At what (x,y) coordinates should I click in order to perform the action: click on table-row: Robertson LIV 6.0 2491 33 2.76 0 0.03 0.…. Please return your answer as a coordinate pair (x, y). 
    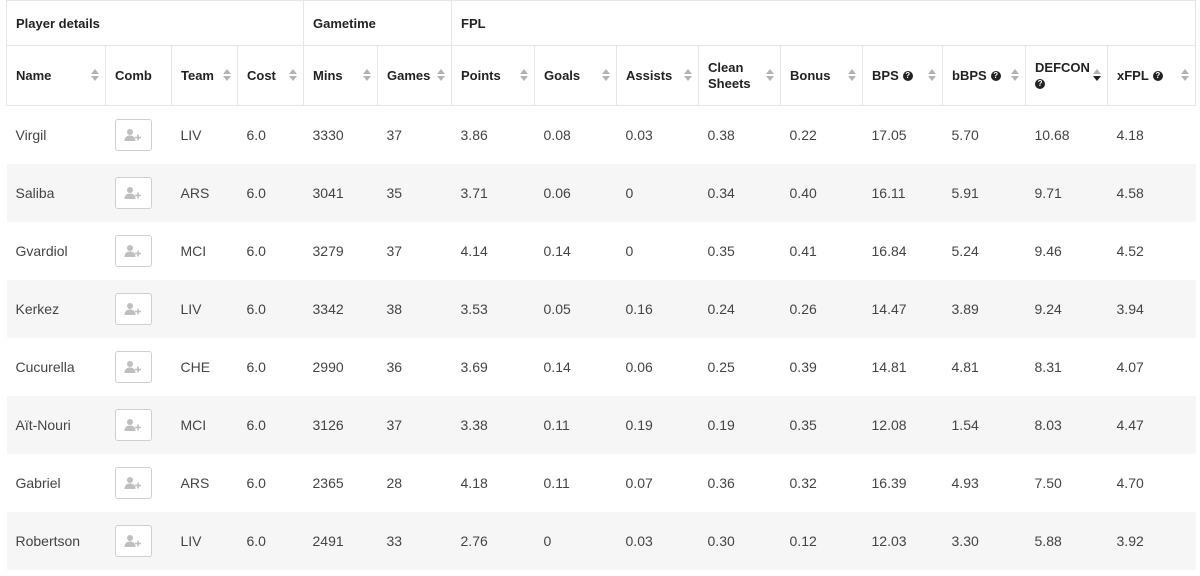
    Looking at the image, I should click on (601, 540).